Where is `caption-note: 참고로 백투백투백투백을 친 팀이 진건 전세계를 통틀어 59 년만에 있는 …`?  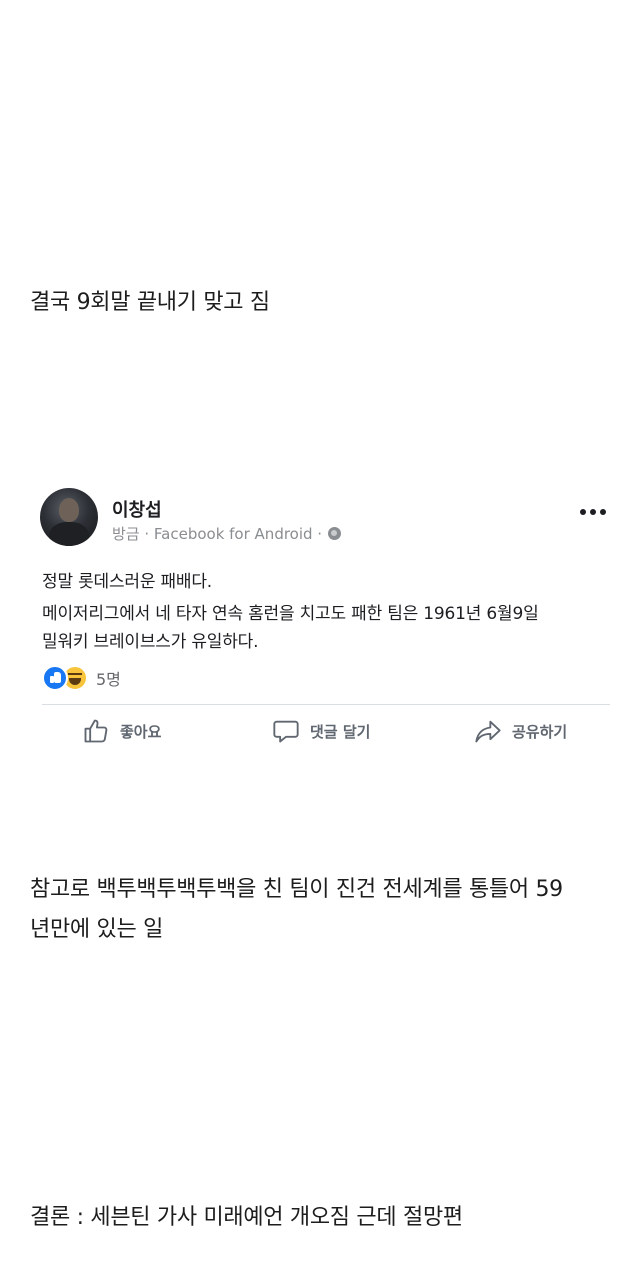
caption-note: 참고로 백투백투백투백을 친 팀이 진건 전세계를 통틀어 59 년만에 있는 … is located at coordinates (296, 910).